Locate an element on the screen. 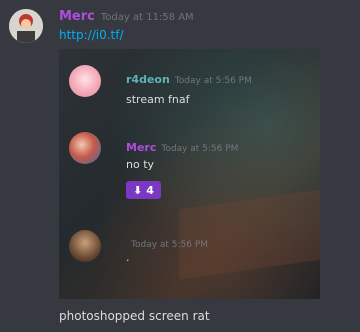  message-author: Merc Today at 11:58 AM is located at coordinates (126, 16).